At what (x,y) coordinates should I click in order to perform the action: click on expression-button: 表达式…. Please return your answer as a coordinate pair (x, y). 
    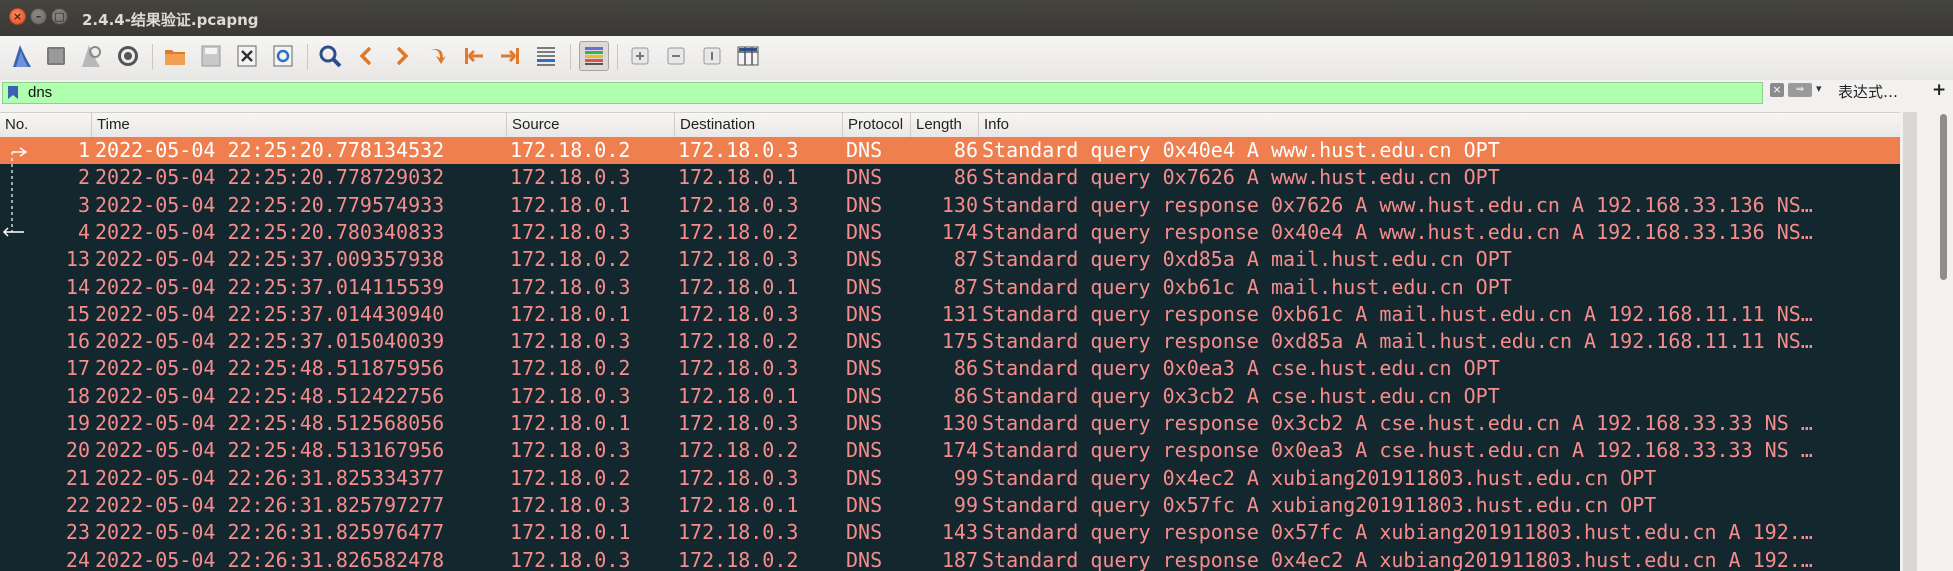
    Looking at the image, I should click on (1868, 91).